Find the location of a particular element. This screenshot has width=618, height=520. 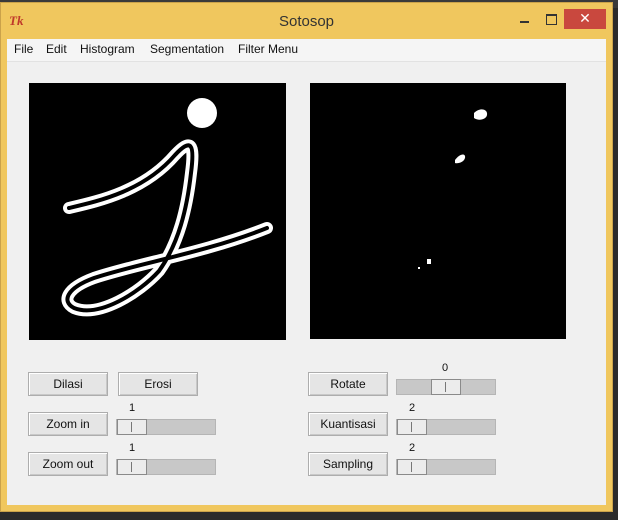

kuantisasi-thumb is located at coordinates (412, 427).